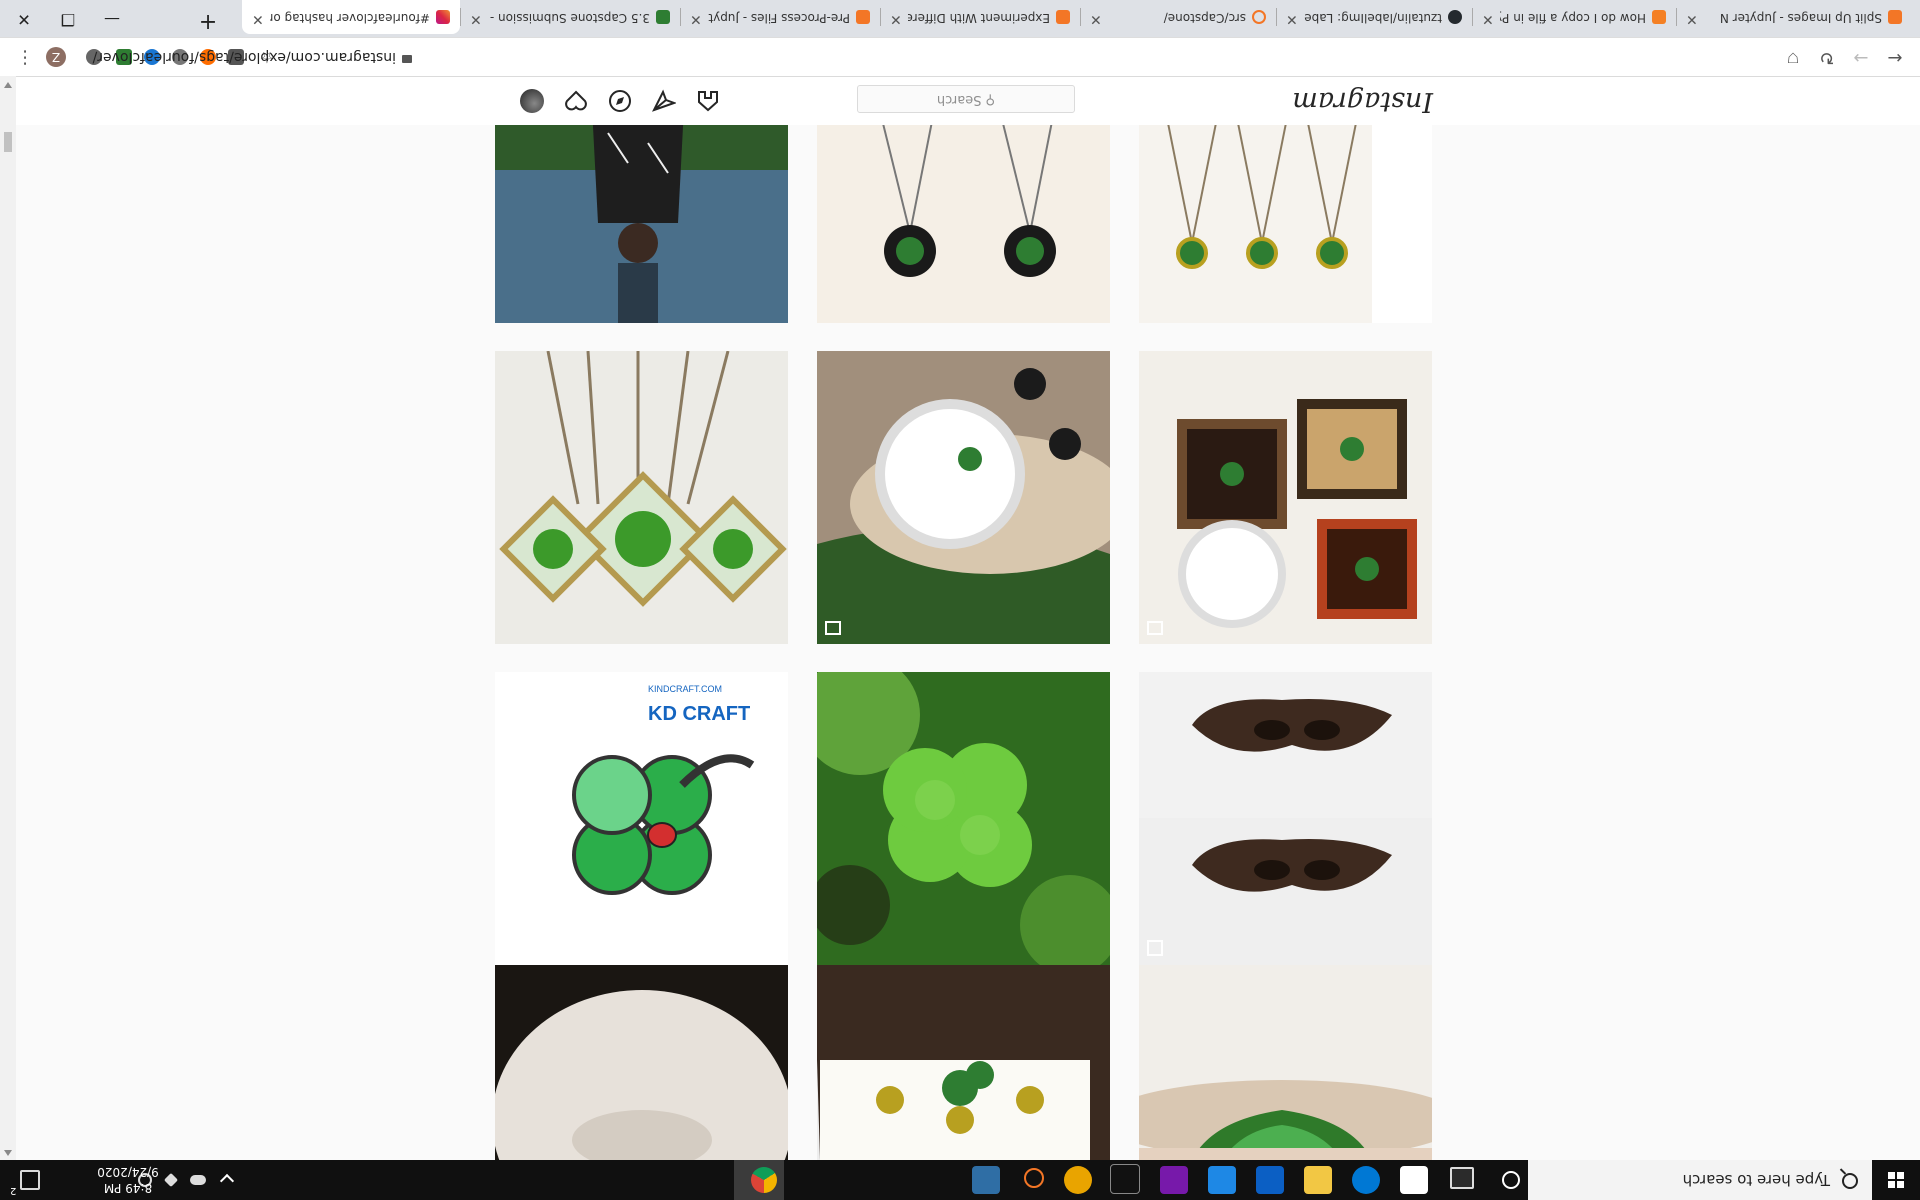 The height and width of the screenshot is (1200, 1920). Describe the element at coordinates (1455, 17) in the screenshot. I see `github-favicon-icon` at that location.